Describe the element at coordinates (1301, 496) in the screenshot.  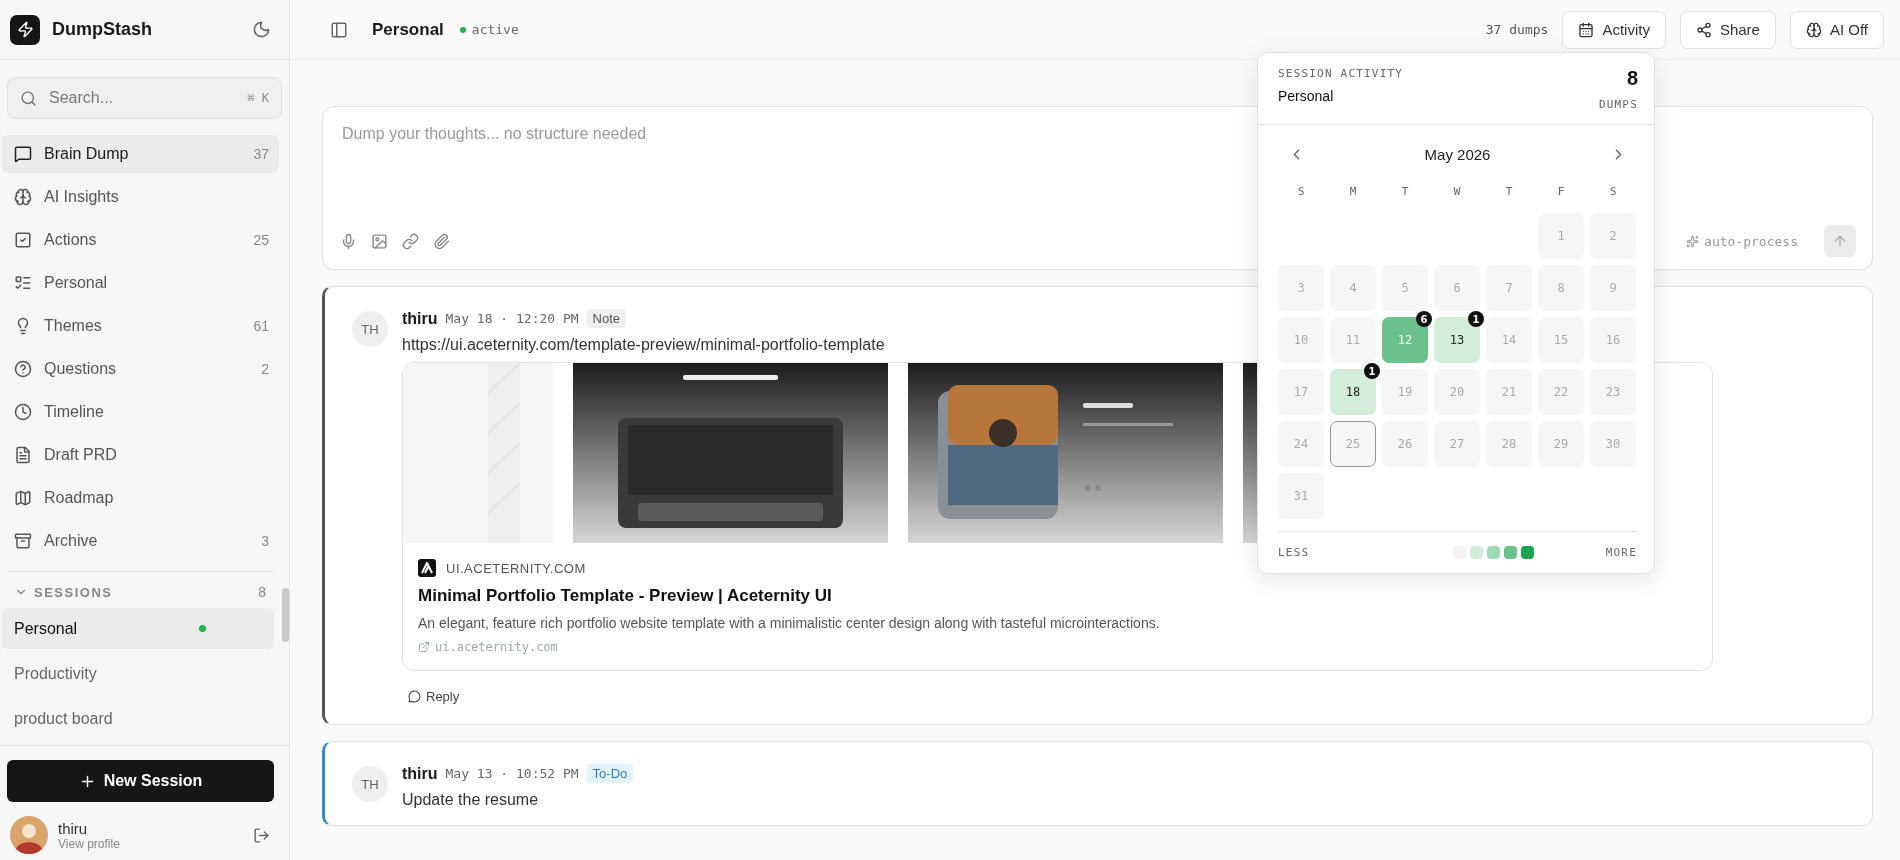
I see `calendar-day: 31` at that location.